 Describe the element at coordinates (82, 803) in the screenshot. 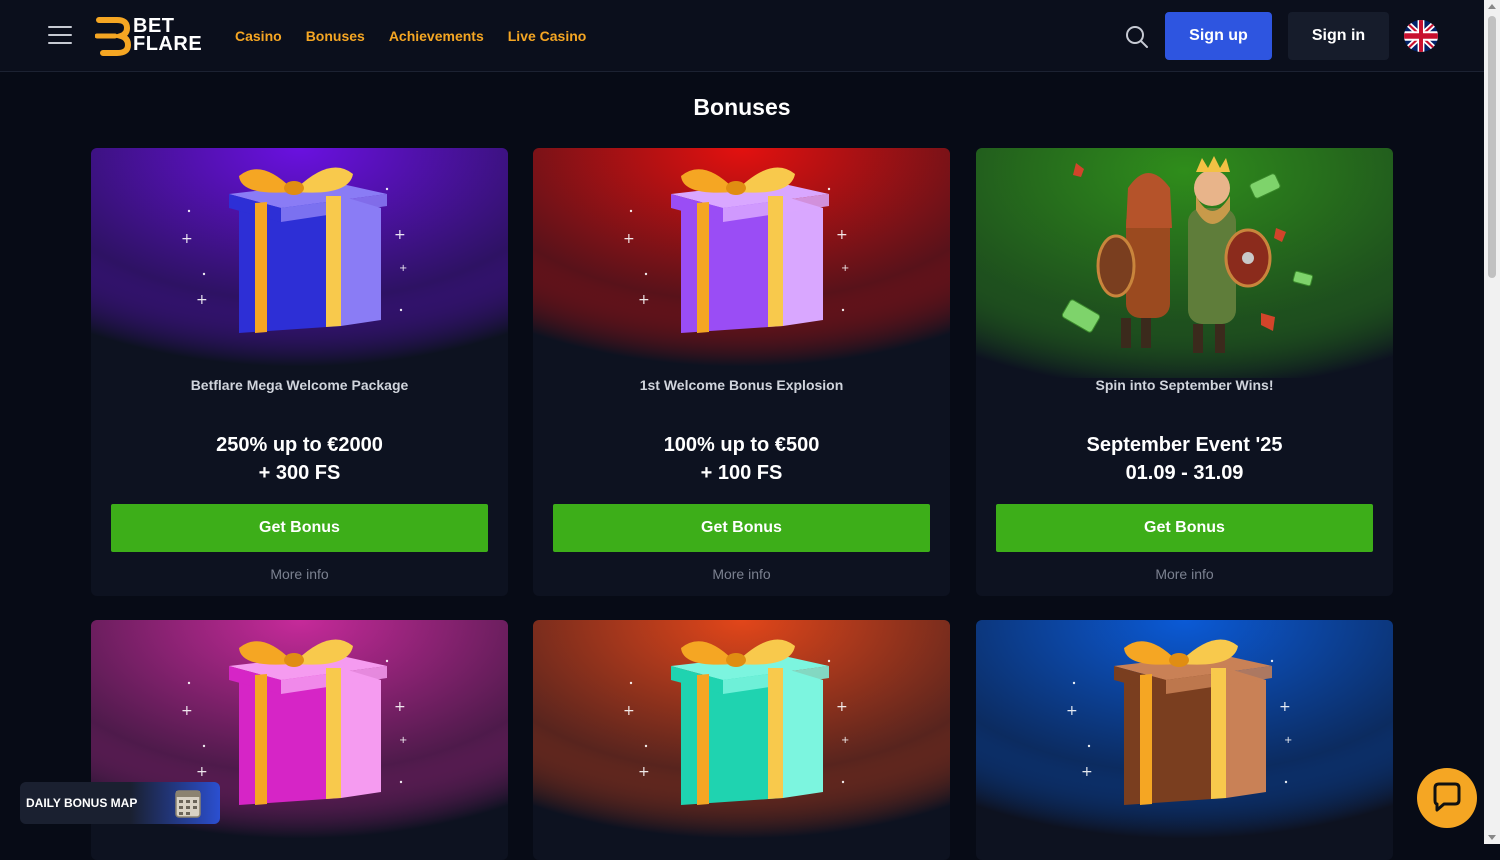

I see `daily-bonus-map-label: DAILY BONUS MAP` at that location.